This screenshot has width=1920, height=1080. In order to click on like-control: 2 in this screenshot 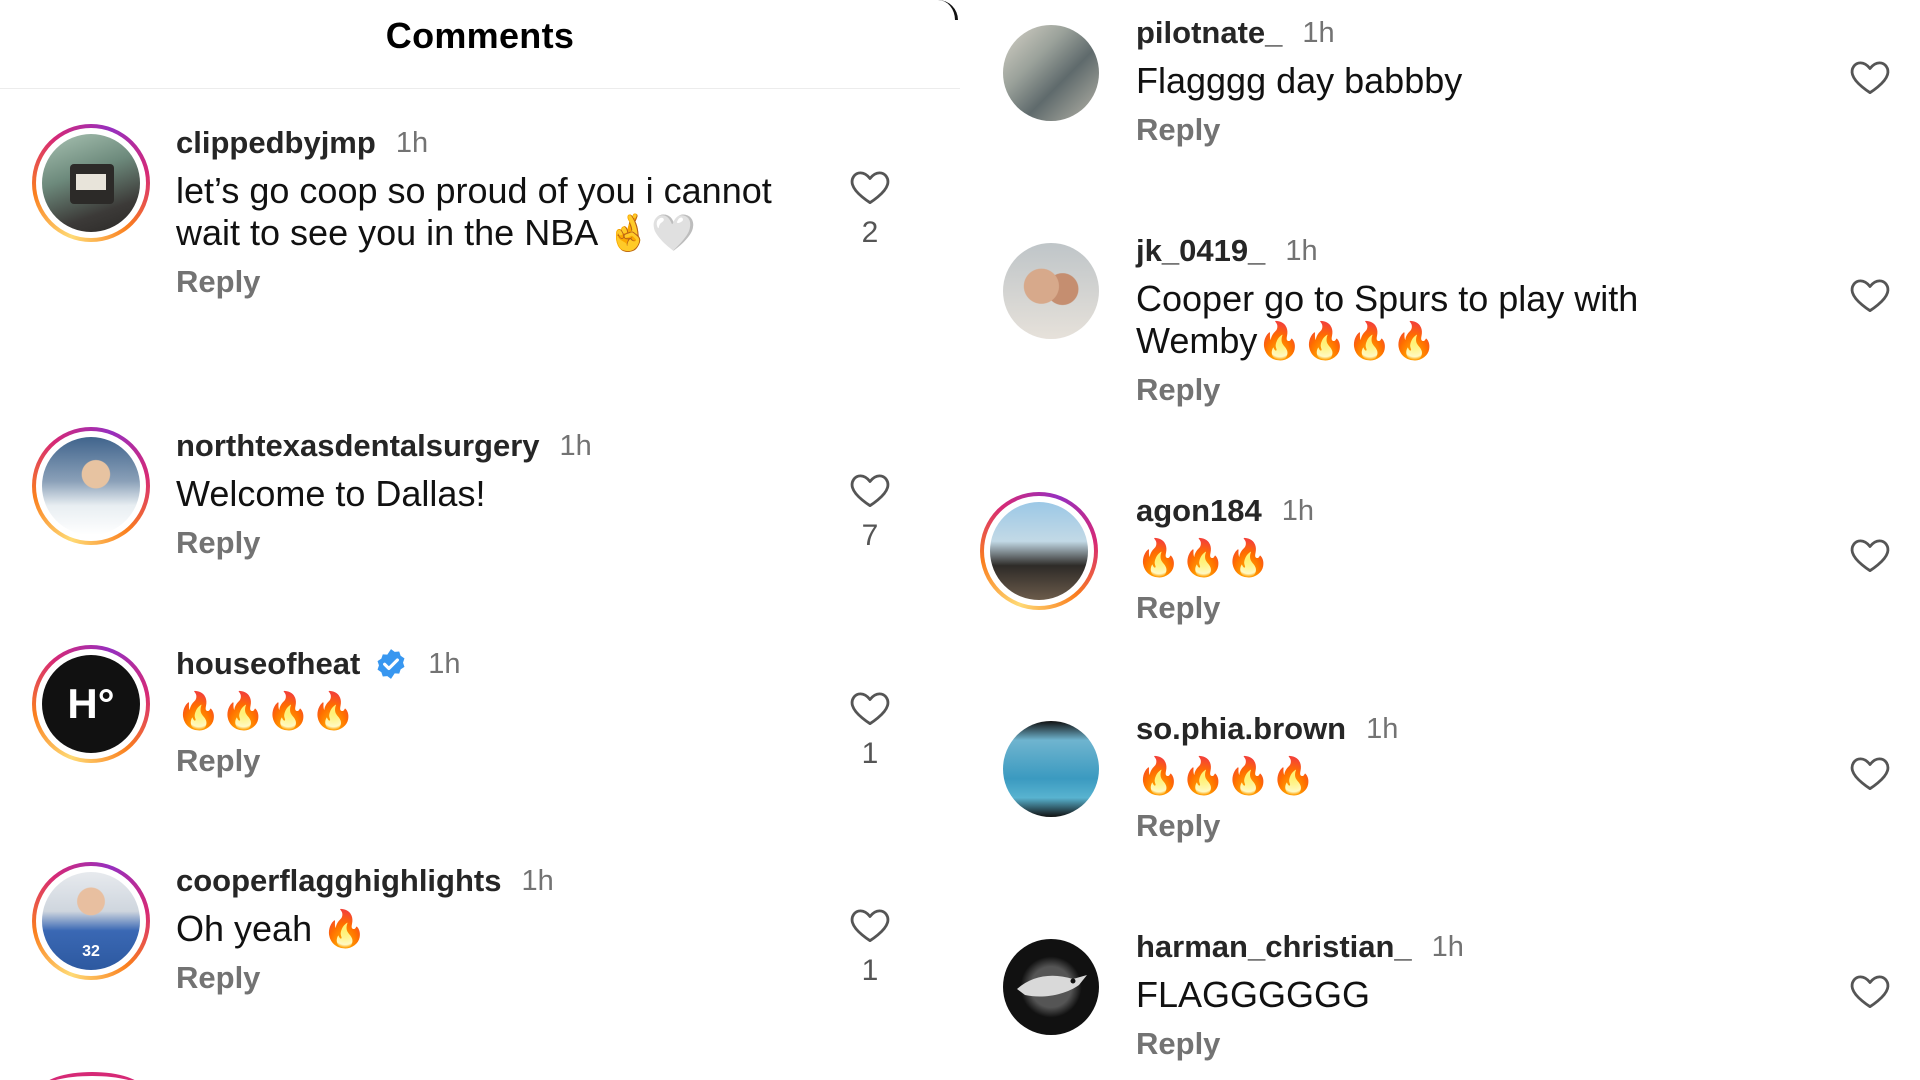, I will do `click(870, 208)`.